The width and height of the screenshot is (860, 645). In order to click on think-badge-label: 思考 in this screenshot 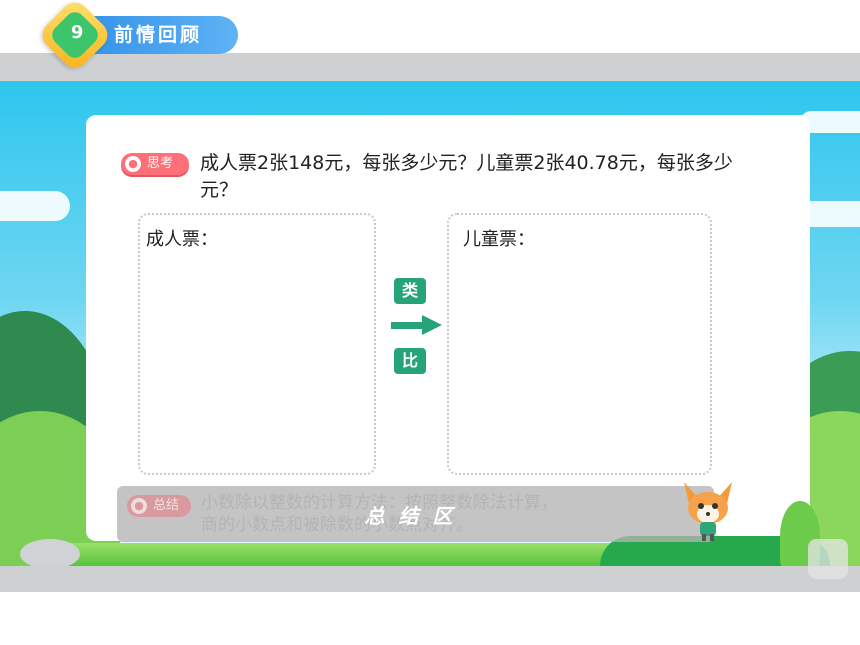, I will do `click(160, 163)`.